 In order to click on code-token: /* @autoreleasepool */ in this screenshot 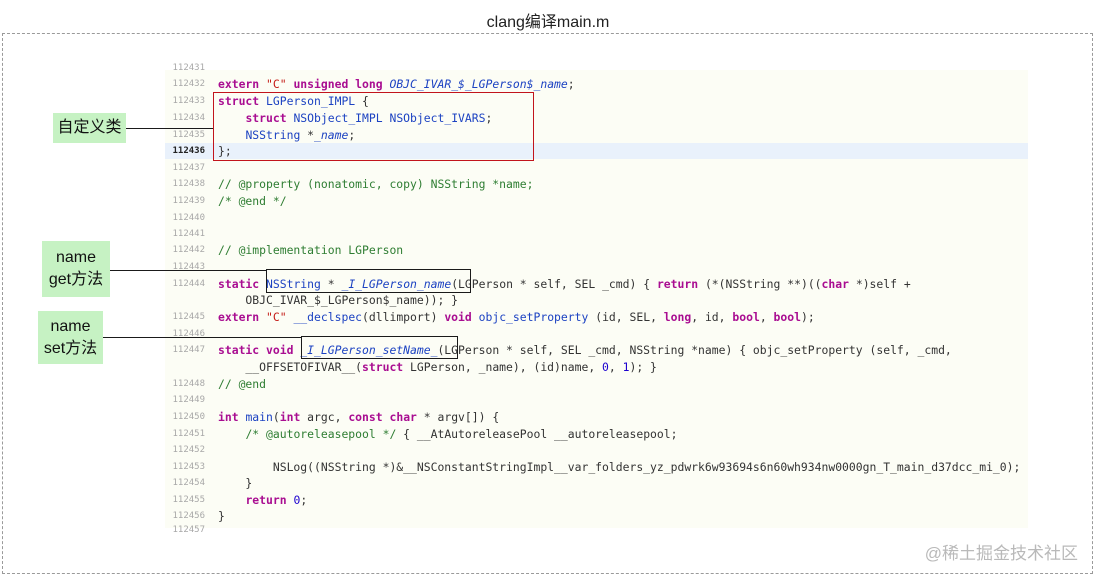, I will do `click(321, 434)`.